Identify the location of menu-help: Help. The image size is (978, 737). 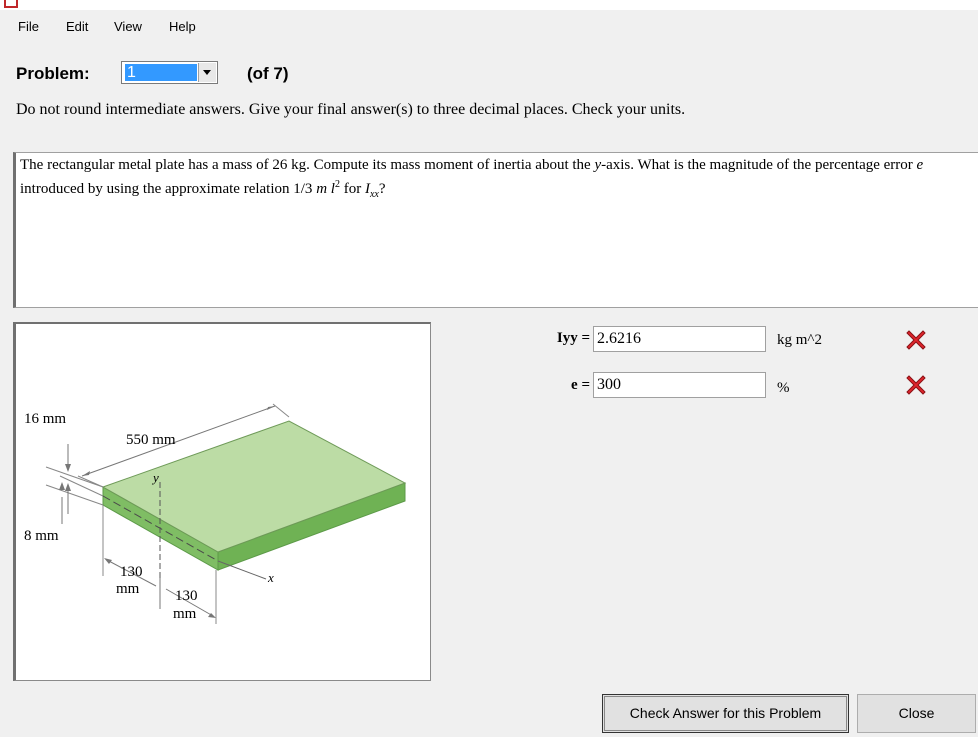
(182, 26).